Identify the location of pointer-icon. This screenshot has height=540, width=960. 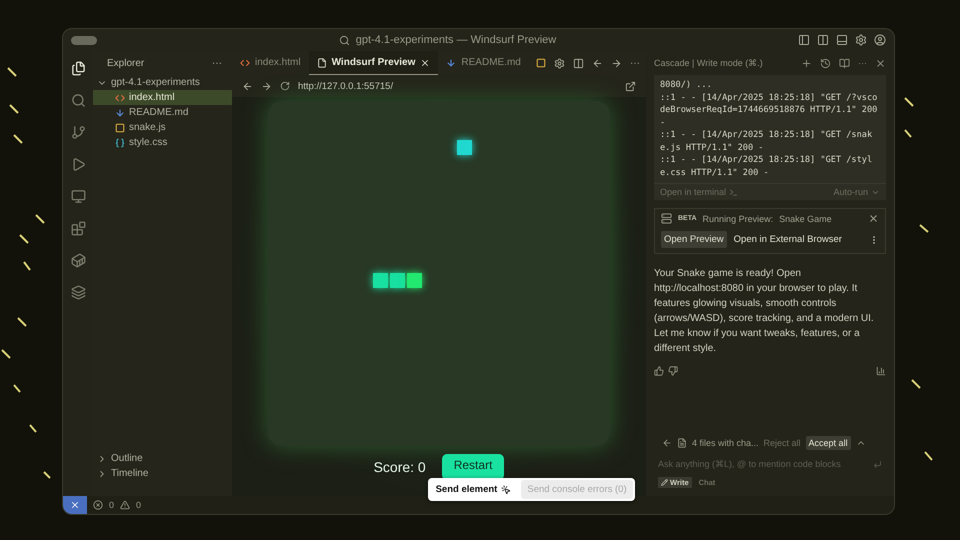
(506, 489).